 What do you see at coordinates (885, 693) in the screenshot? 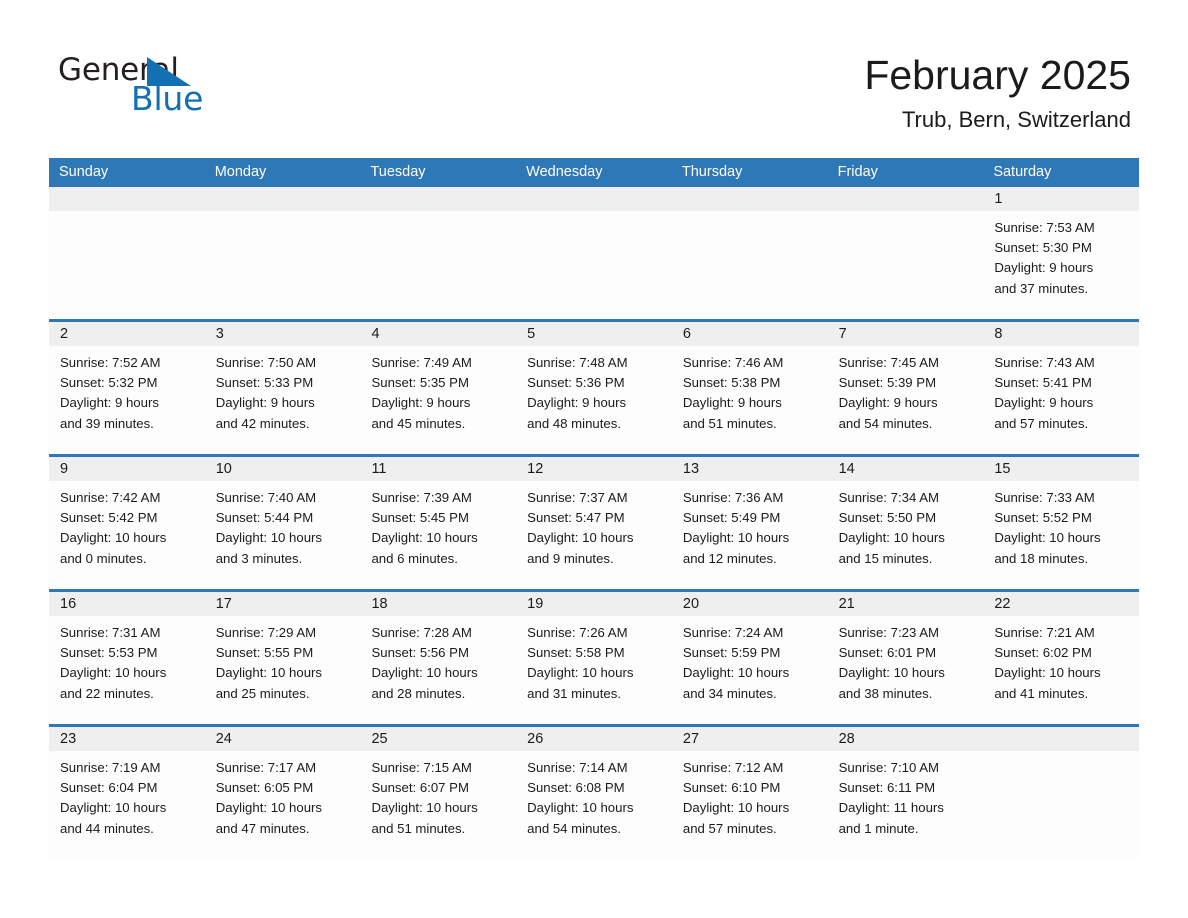
I see `day-detail-line: and 38 minutes.` at bounding box center [885, 693].